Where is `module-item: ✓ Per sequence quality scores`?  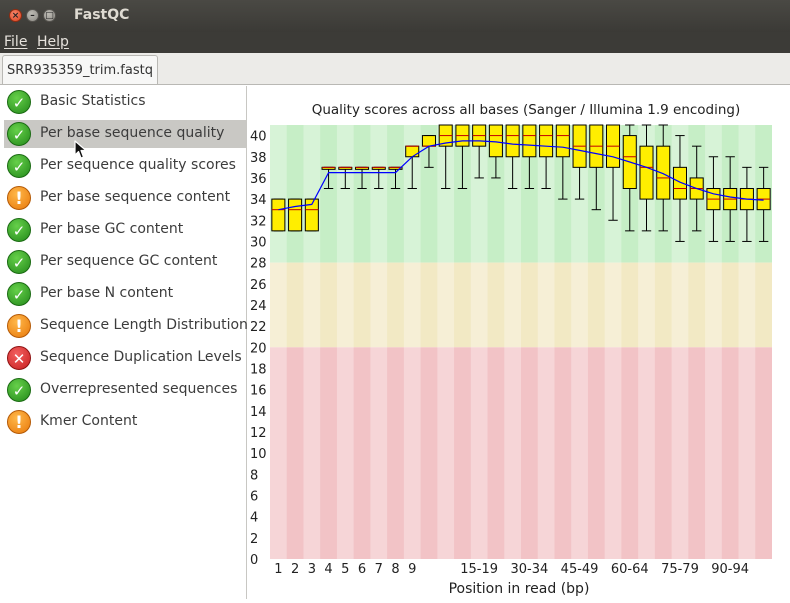
module-item: ✓ Per sequence quality scores is located at coordinates (125, 166).